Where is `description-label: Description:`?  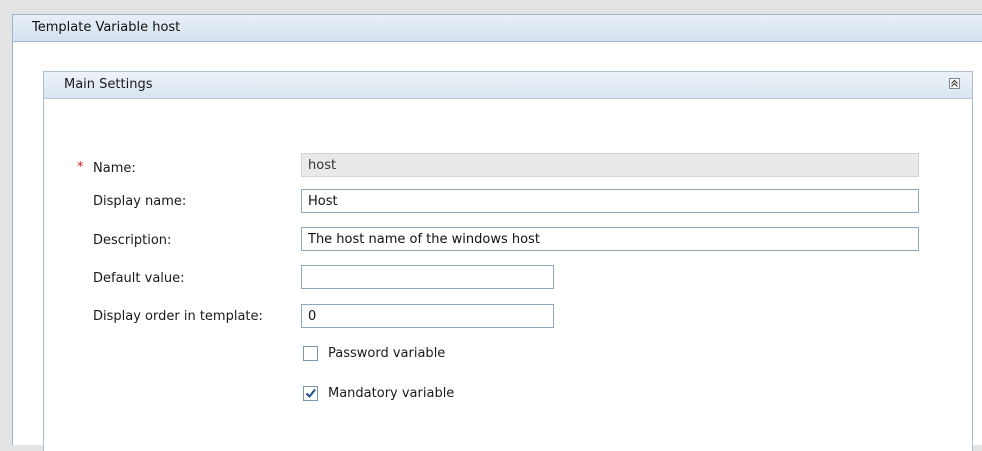
description-label: Description: is located at coordinates (132, 240).